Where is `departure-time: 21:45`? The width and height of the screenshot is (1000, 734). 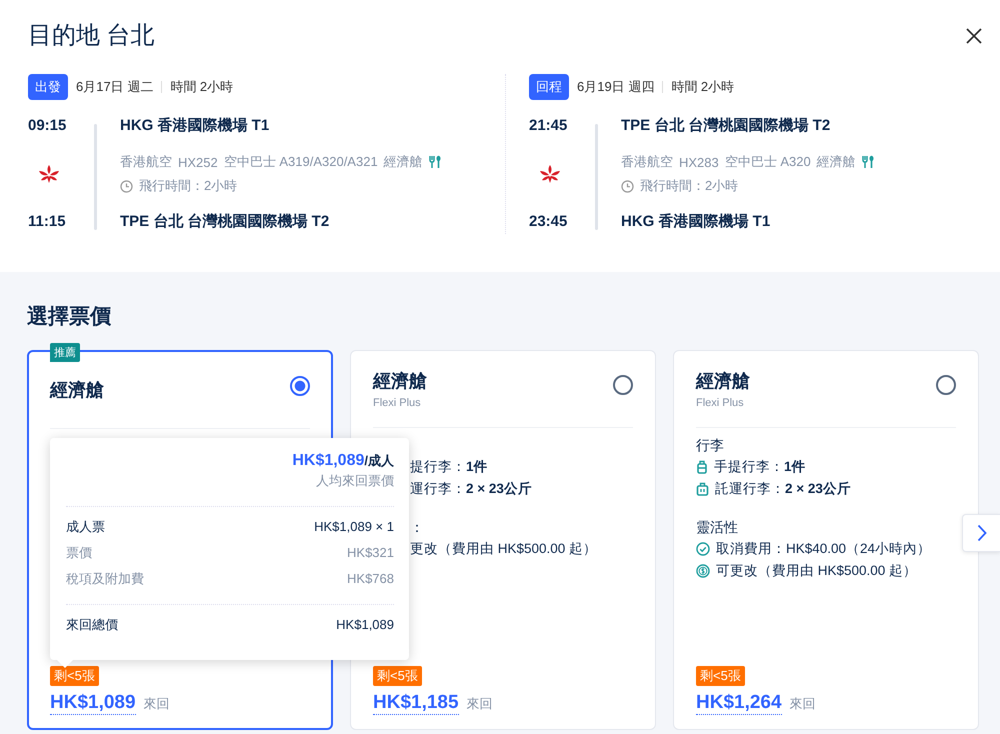
departure-time: 21:45 is located at coordinates (548, 126).